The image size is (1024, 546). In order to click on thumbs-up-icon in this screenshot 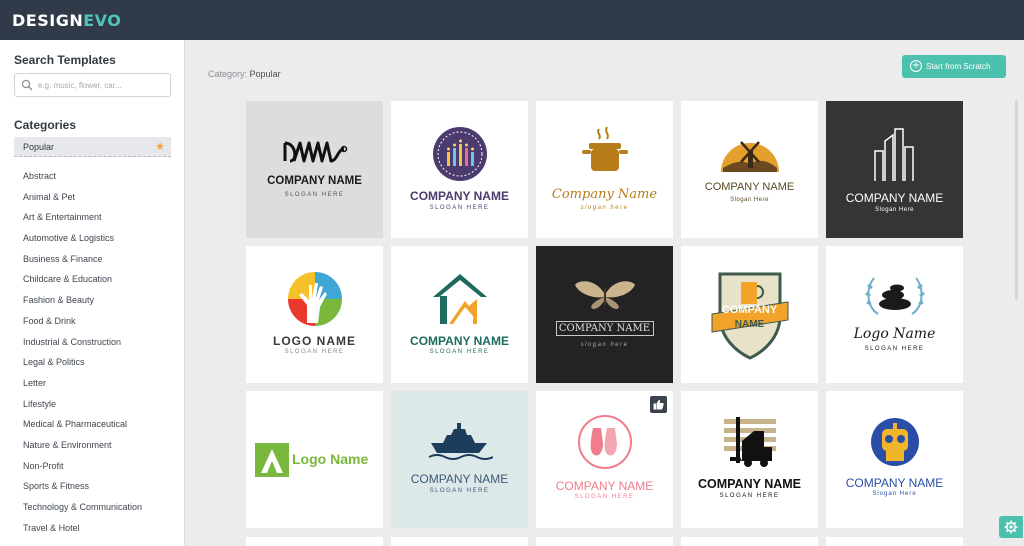, I will do `click(658, 404)`.